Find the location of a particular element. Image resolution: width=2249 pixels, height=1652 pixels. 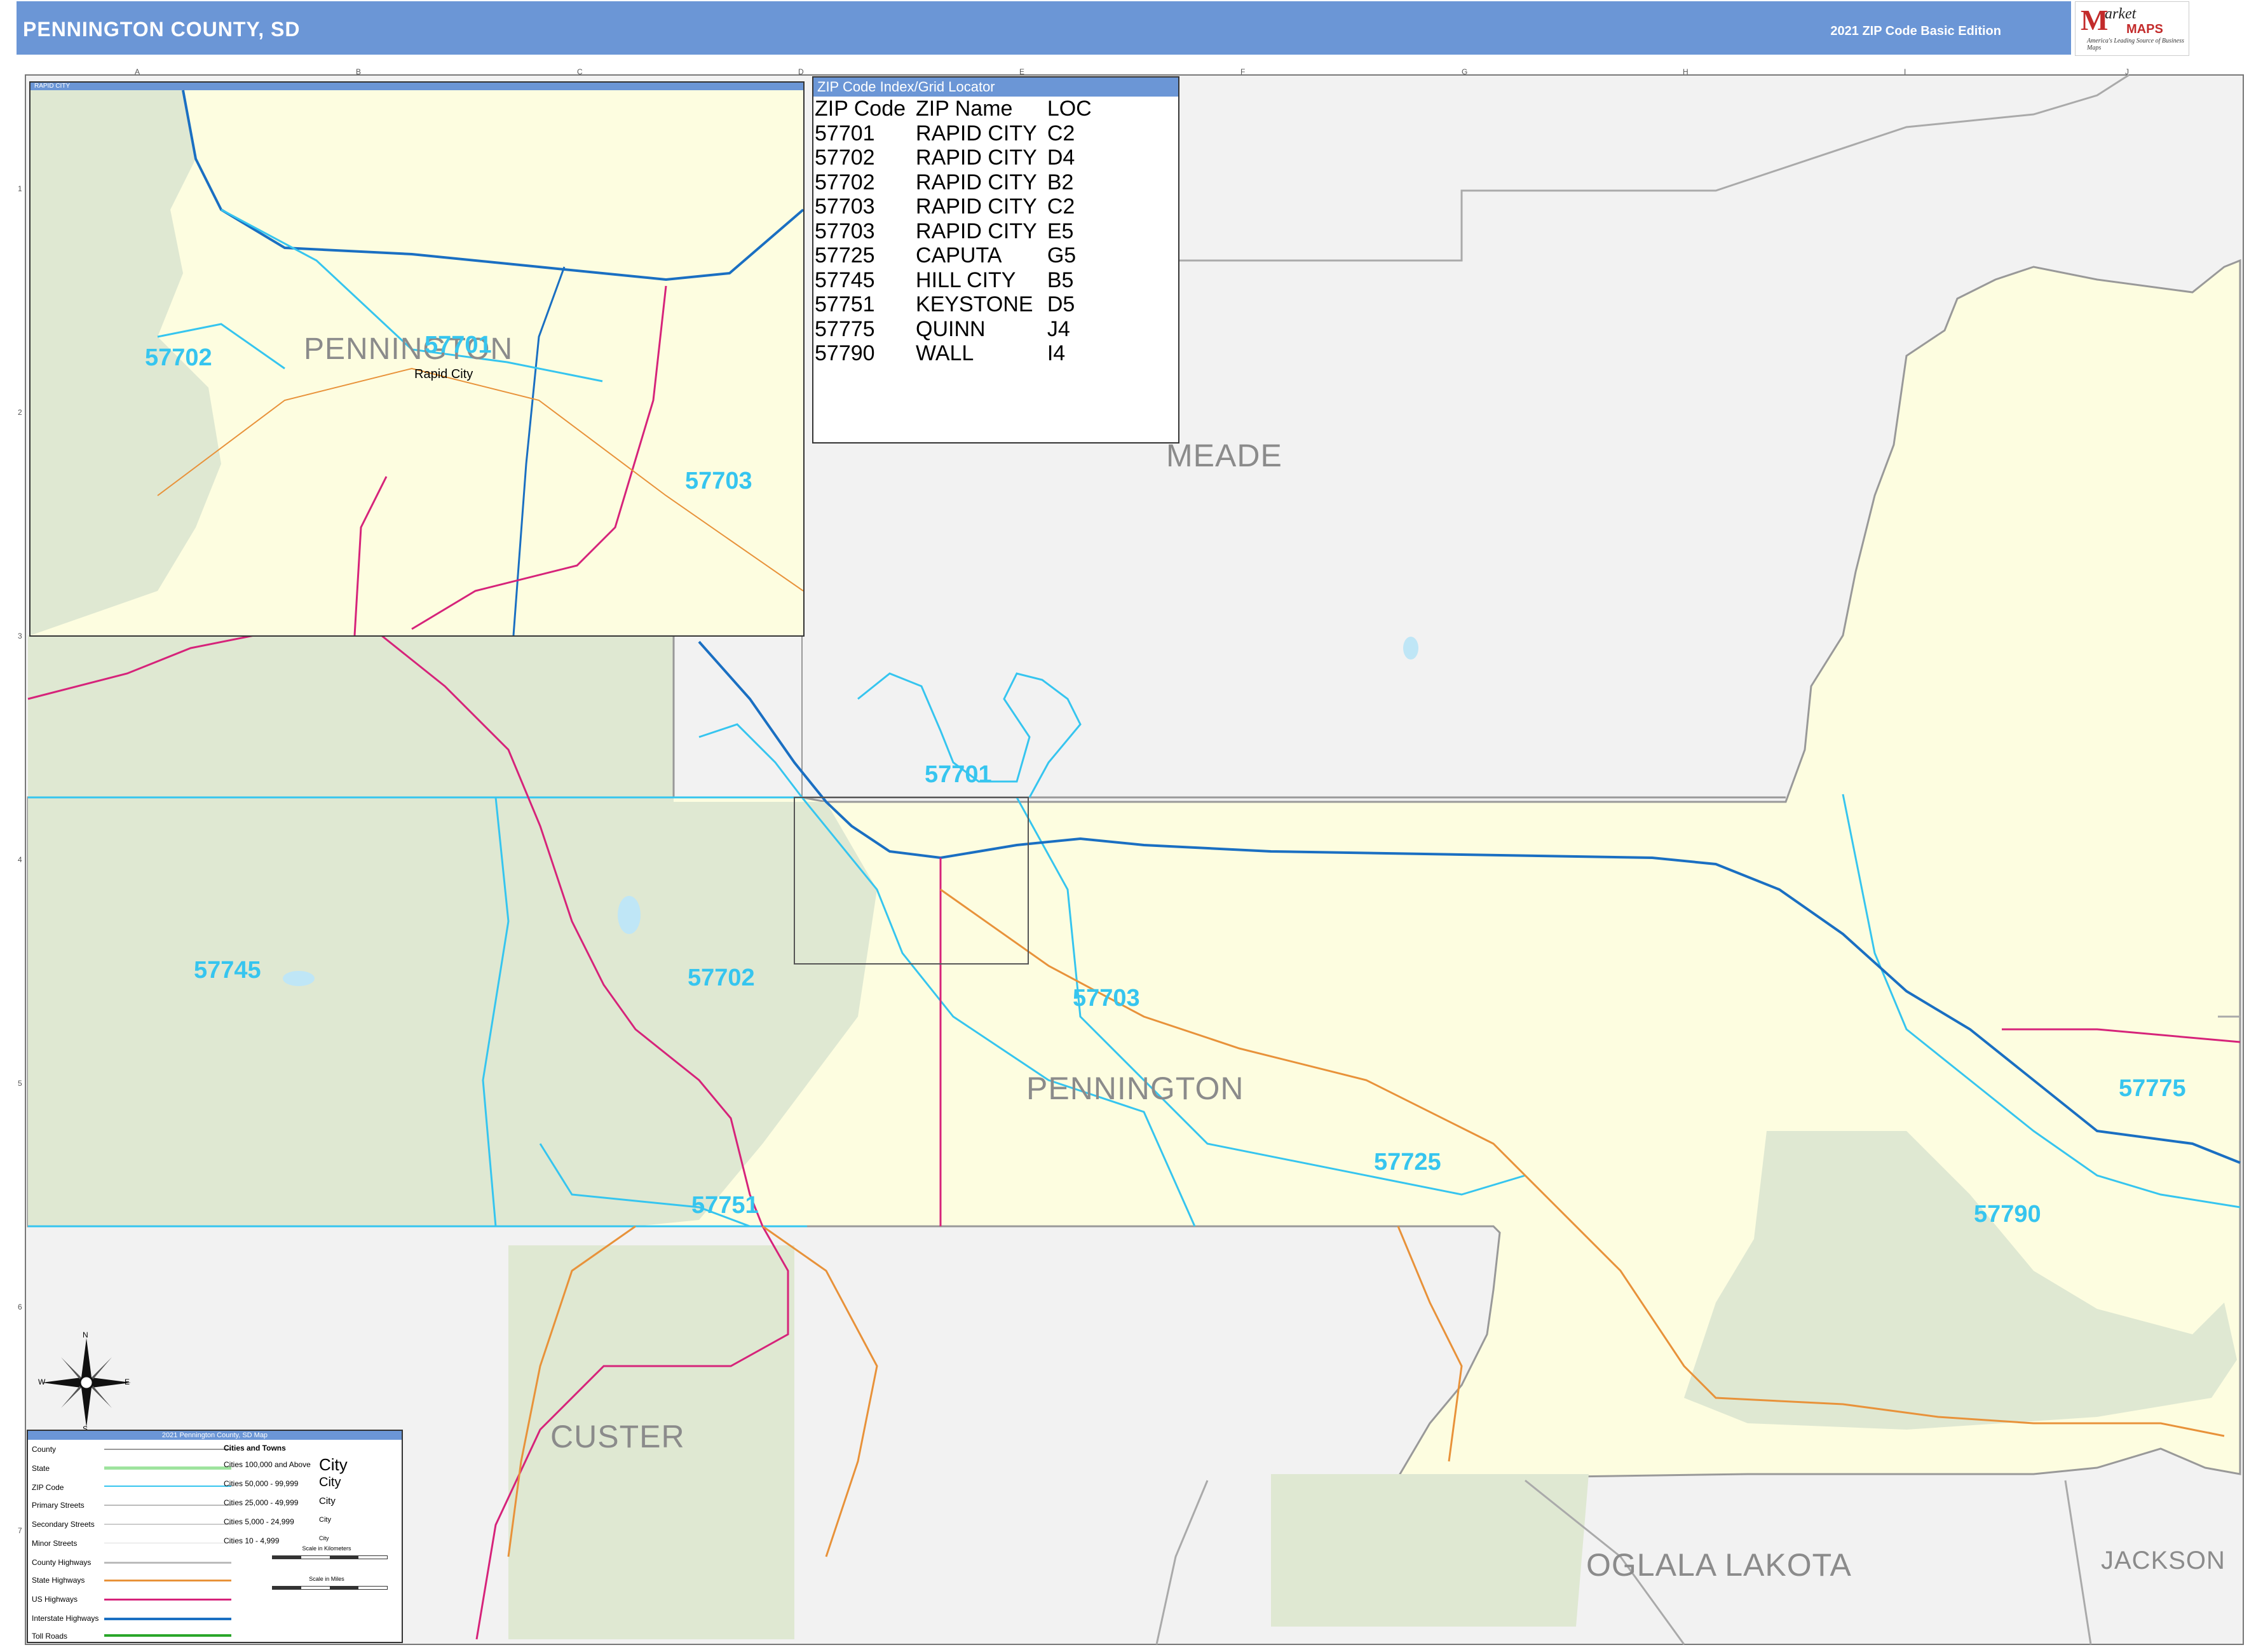

grid-number: 4 is located at coordinates (20, 860).